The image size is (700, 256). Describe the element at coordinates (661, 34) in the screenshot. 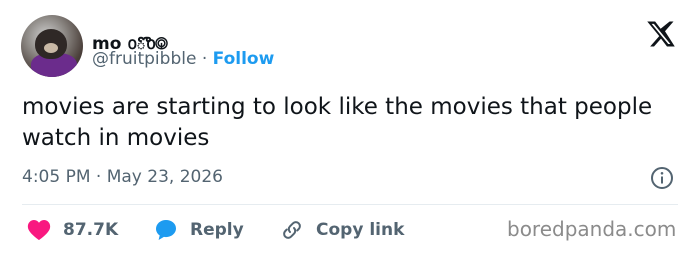

I see `x-logo-icon` at that location.